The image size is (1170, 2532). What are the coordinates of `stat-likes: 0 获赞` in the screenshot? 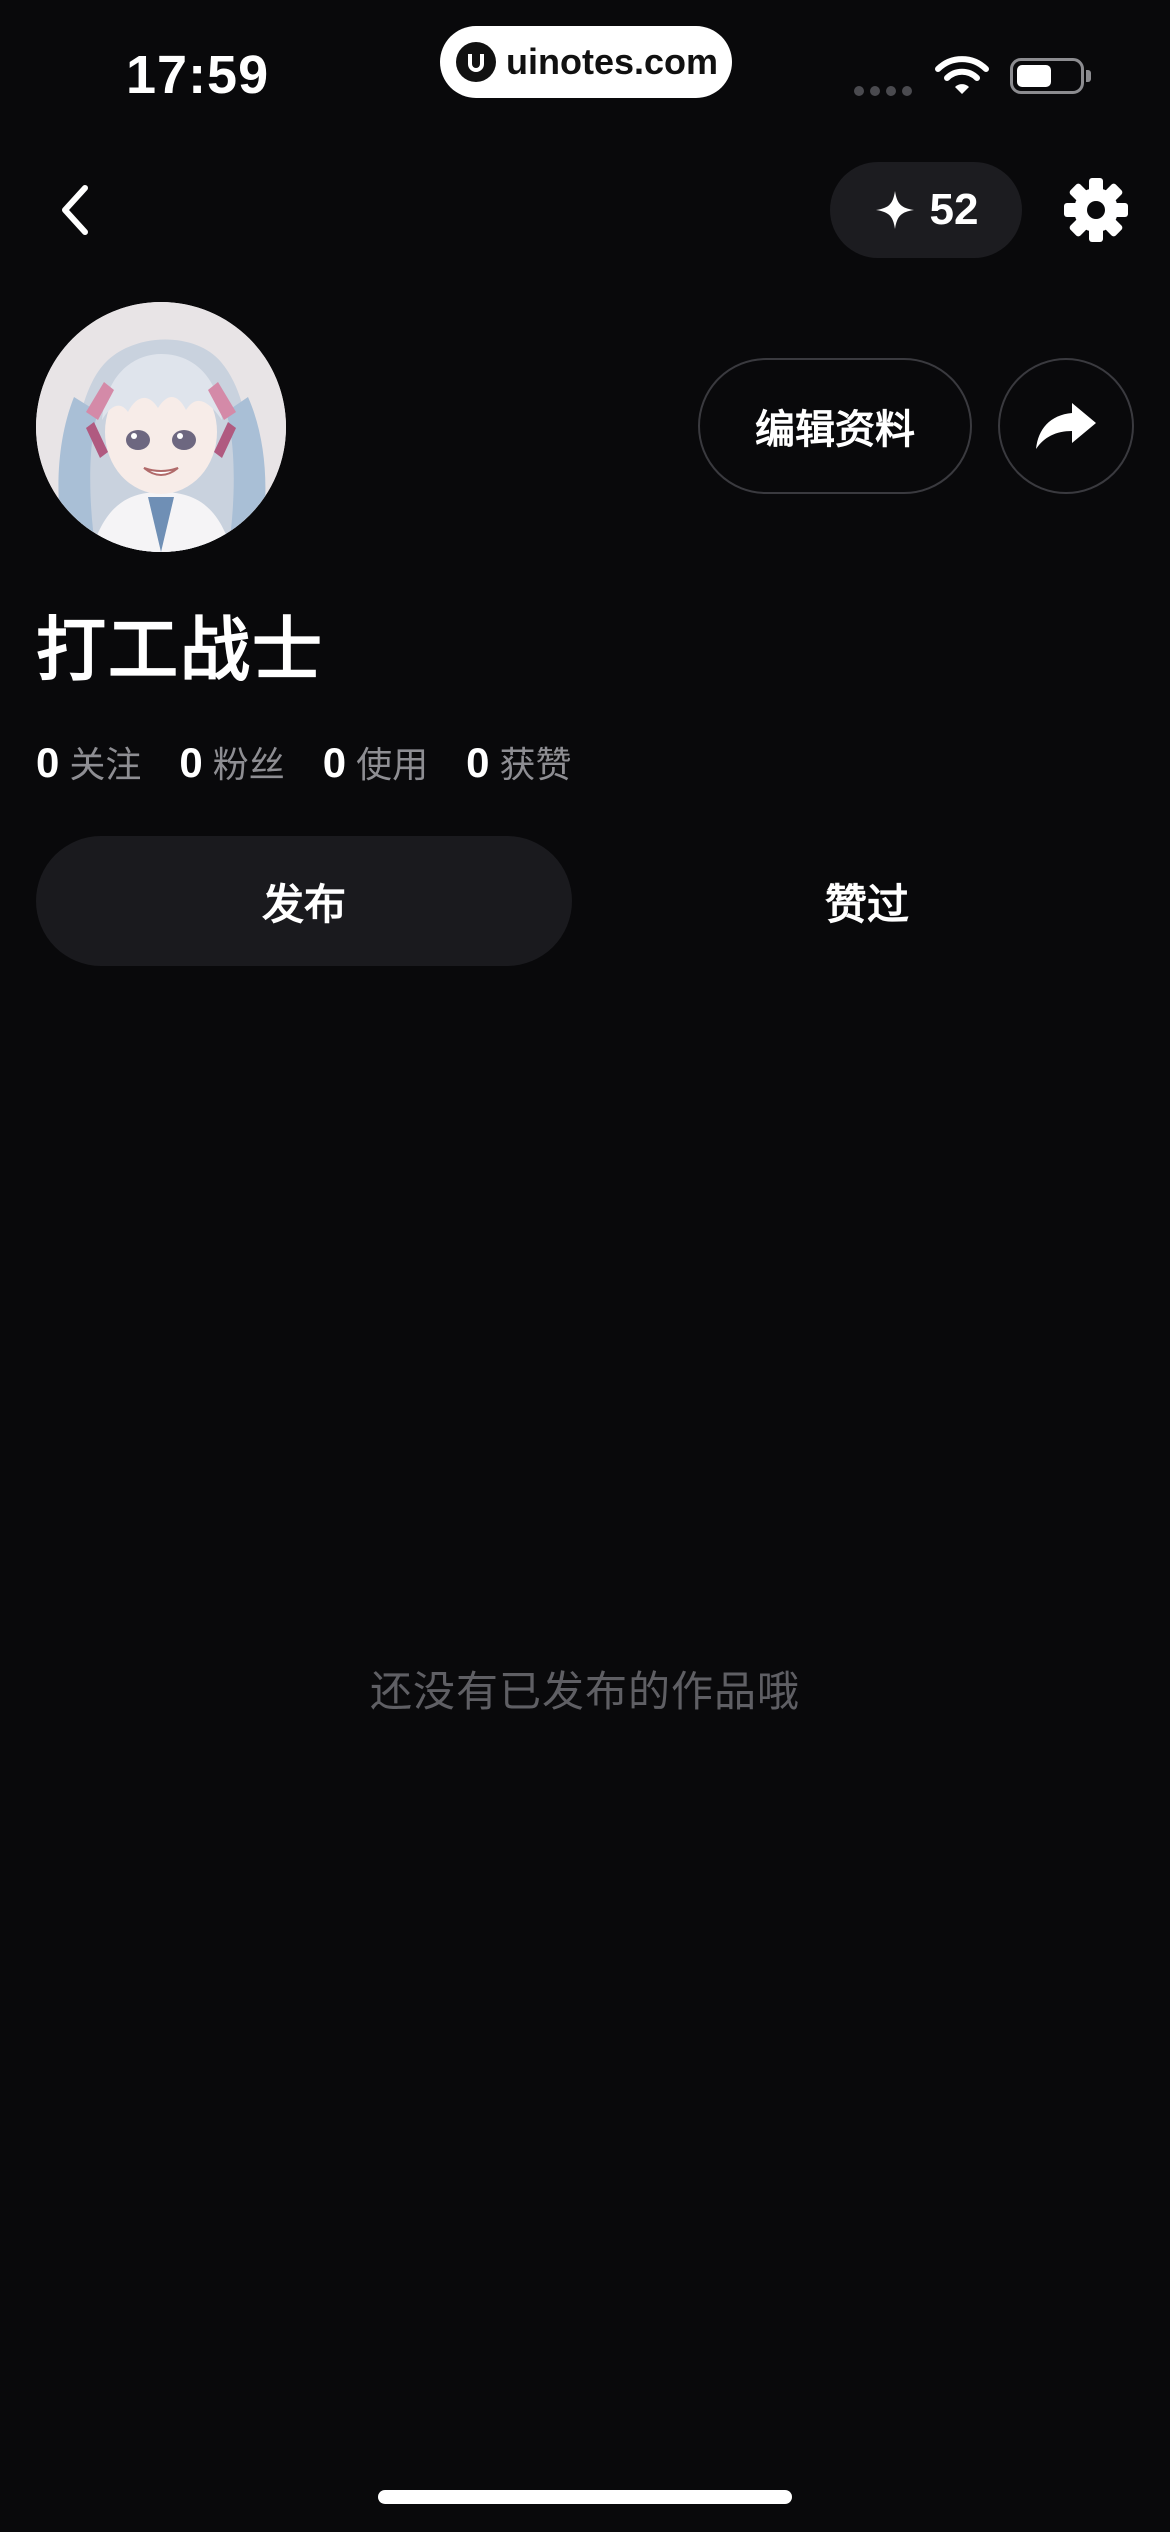 It's located at (518, 762).